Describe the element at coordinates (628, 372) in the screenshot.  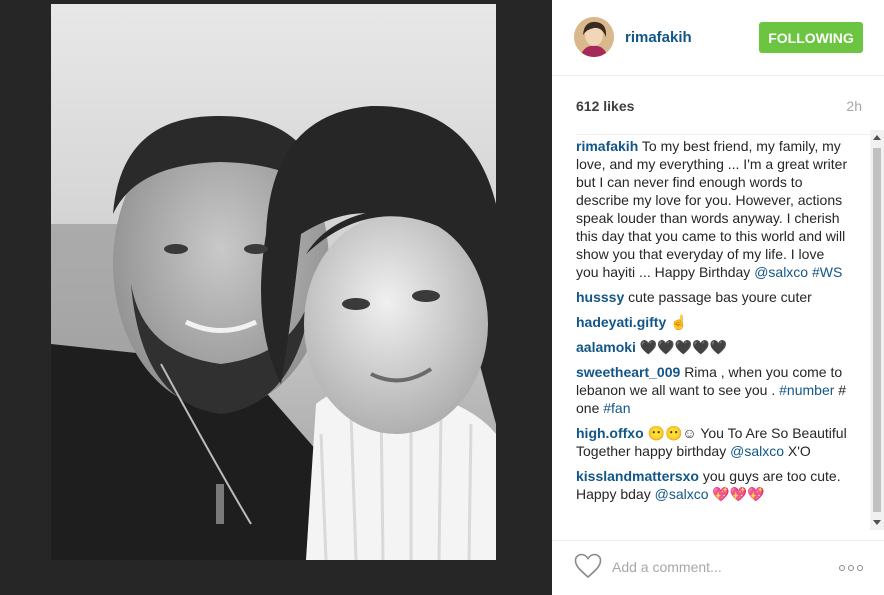
I see `comment-user: sweetheart_009` at that location.